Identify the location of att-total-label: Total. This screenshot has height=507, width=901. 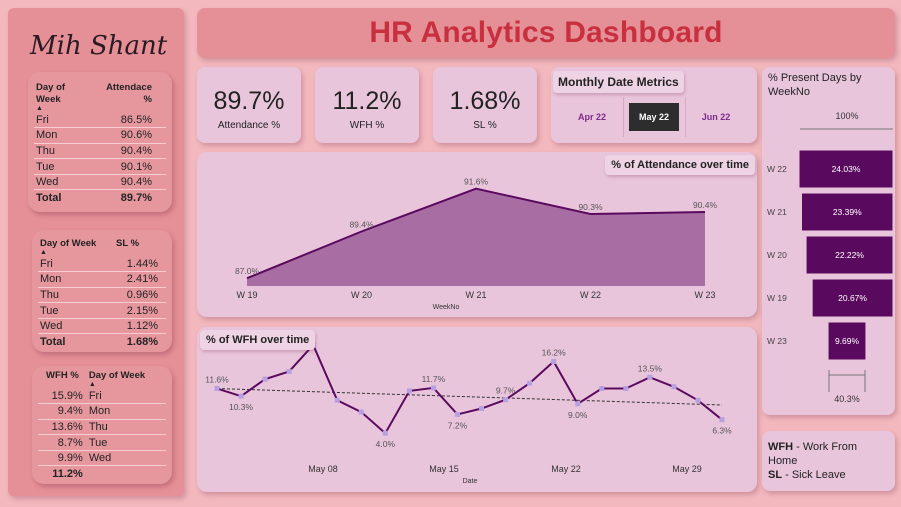
(49, 198).